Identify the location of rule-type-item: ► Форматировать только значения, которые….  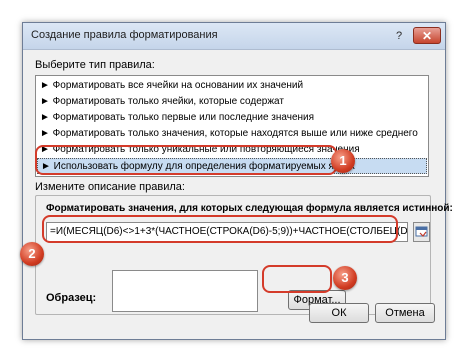
(229, 134).